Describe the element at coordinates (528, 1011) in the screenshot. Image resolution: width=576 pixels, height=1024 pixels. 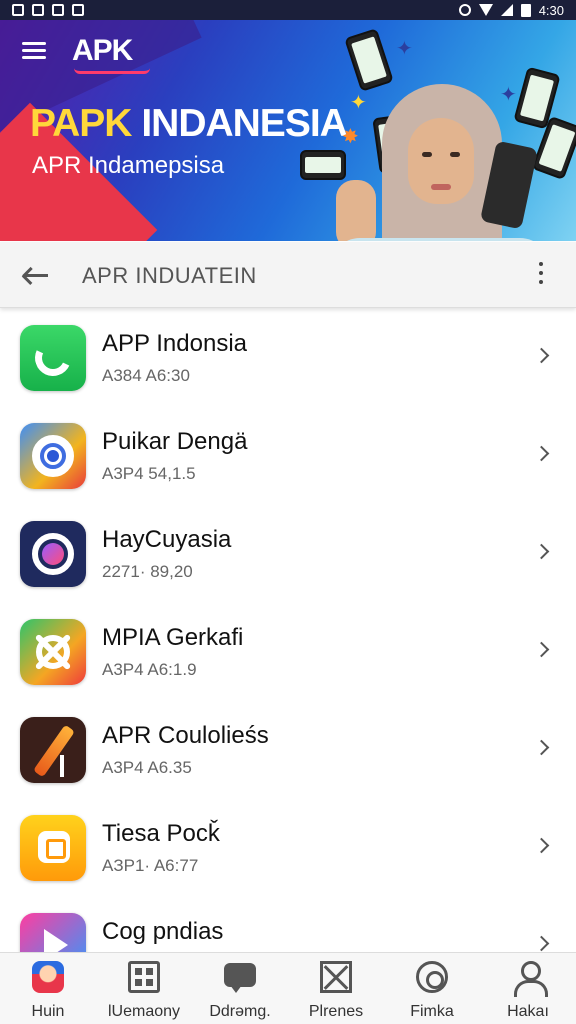
I see `nav-label: Hakaı` at that location.